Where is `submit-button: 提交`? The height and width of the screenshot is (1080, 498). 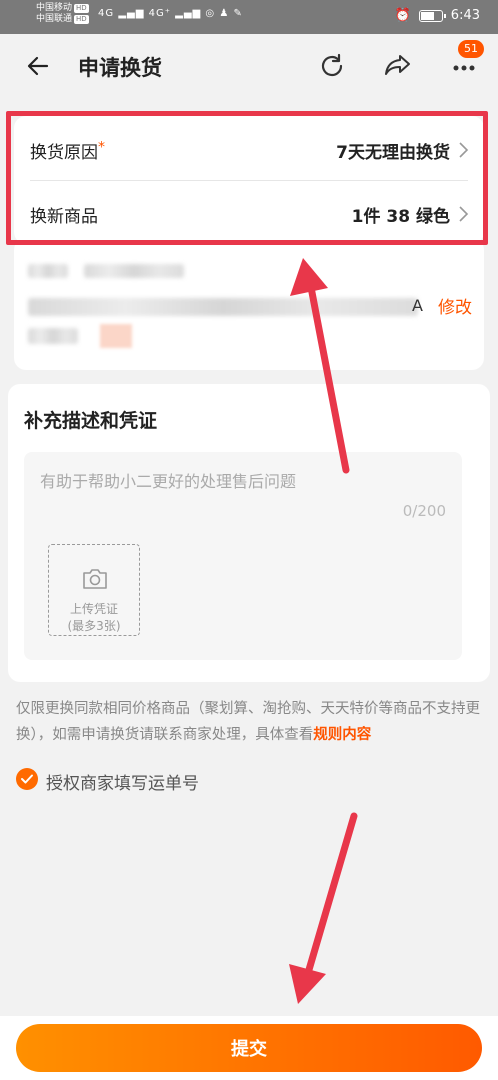 submit-button: 提交 is located at coordinates (249, 1048).